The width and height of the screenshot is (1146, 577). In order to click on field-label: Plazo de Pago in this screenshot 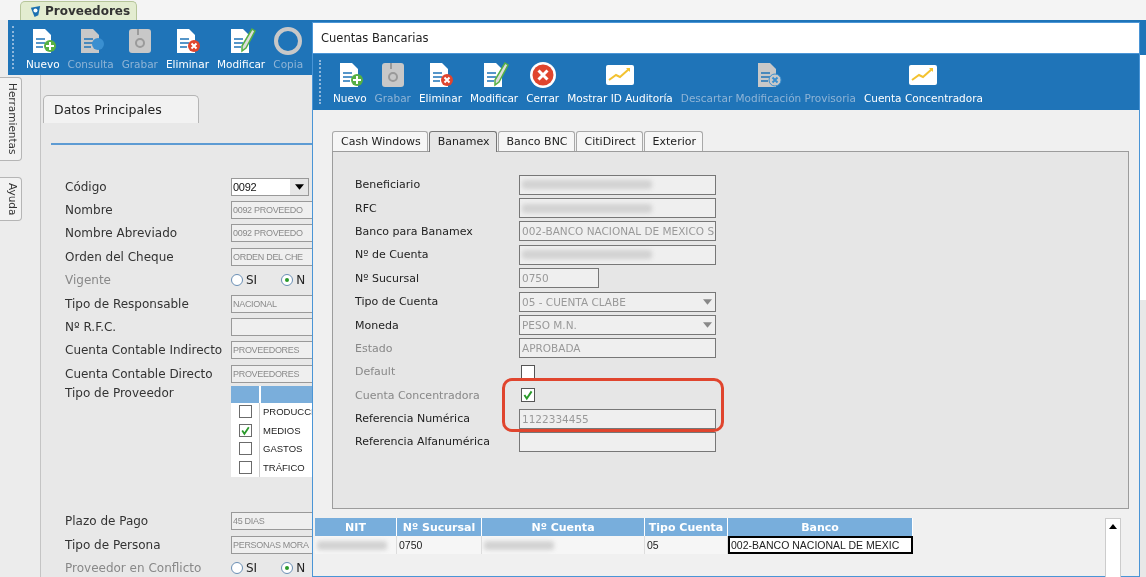, I will do `click(107, 521)`.